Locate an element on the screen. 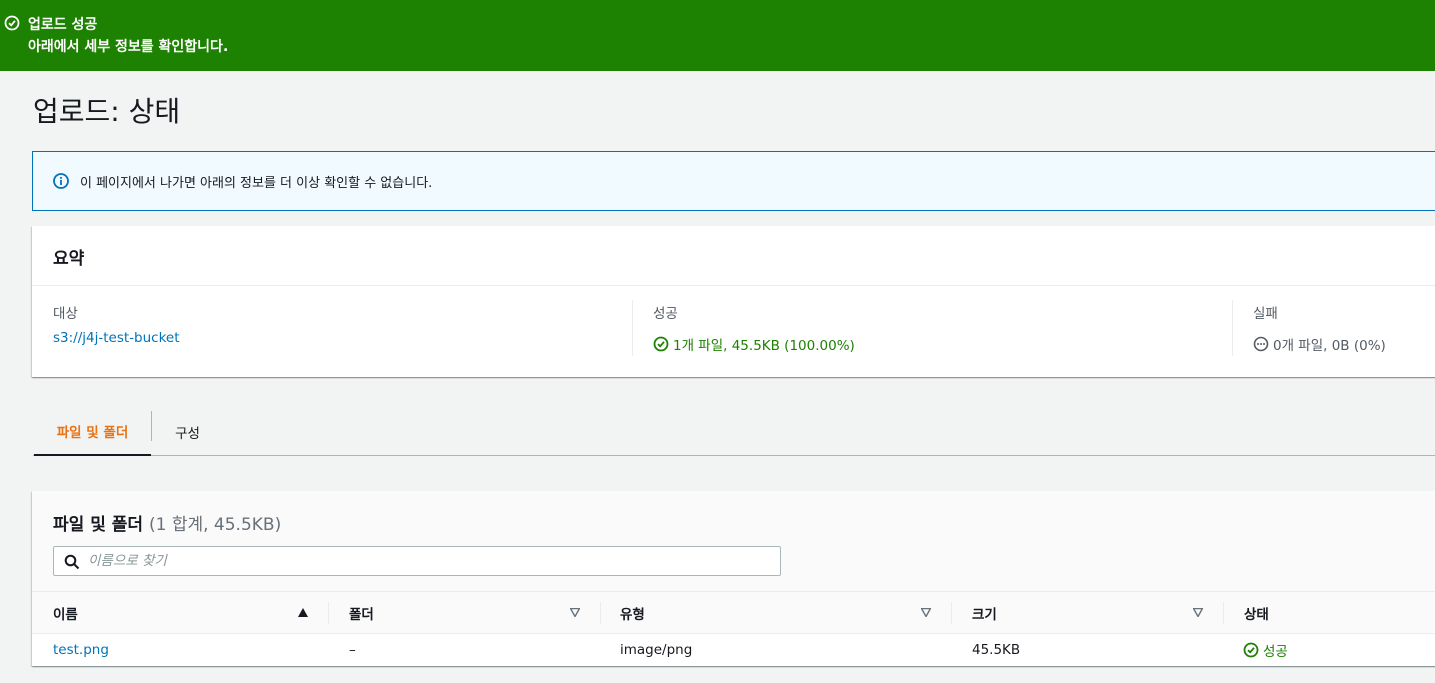 The image size is (1435, 683). summary-succeeded: 성공 1개 파일, 45.5KB (100.00%) is located at coordinates (932, 328).